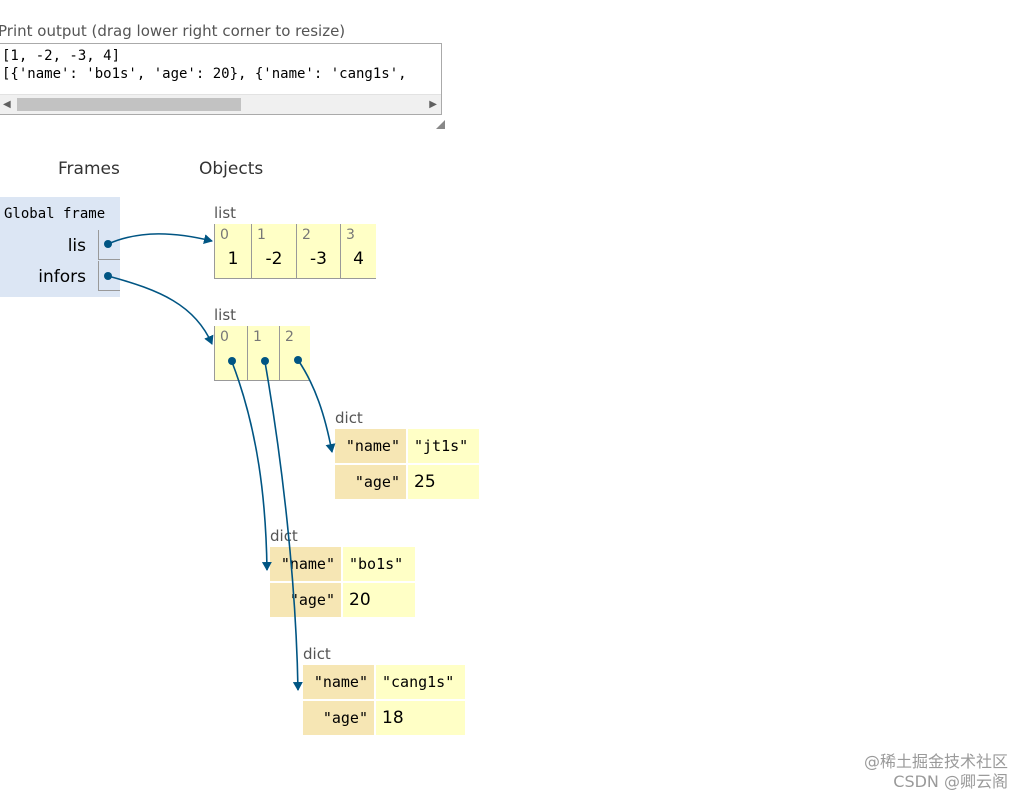 The width and height of the screenshot is (1028, 796). I want to click on dict-value: "cang1s", so click(420, 682).